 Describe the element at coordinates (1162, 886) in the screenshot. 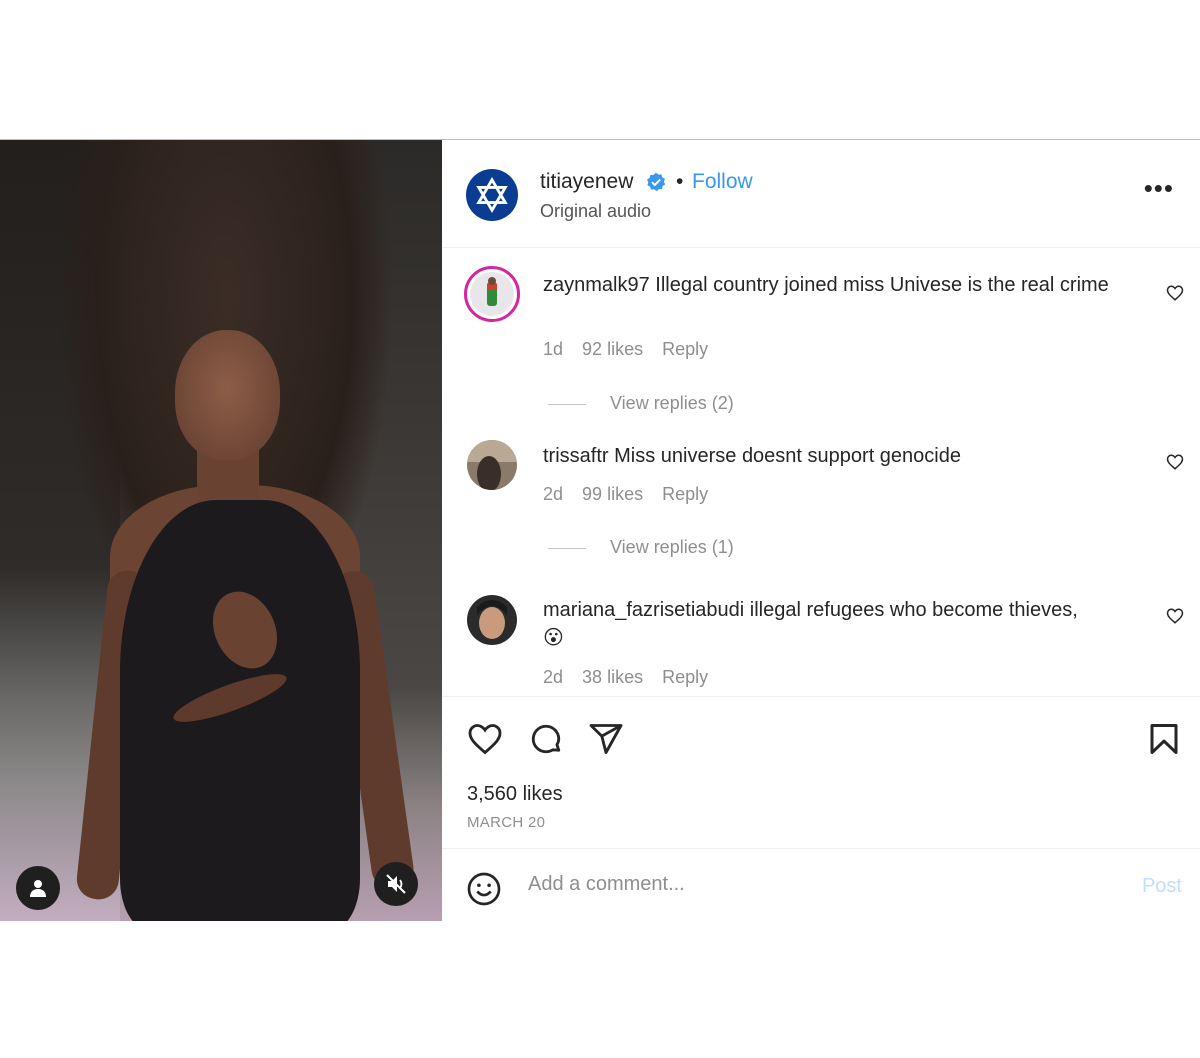

I see `post-comment-button: Post` at that location.